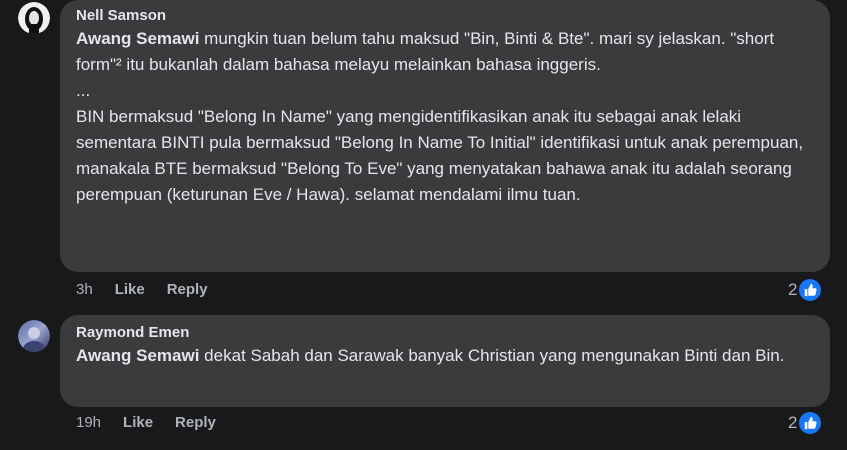 The image size is (847, 450). I want to click on comment-timestamp: 19h, so click(88, 422).